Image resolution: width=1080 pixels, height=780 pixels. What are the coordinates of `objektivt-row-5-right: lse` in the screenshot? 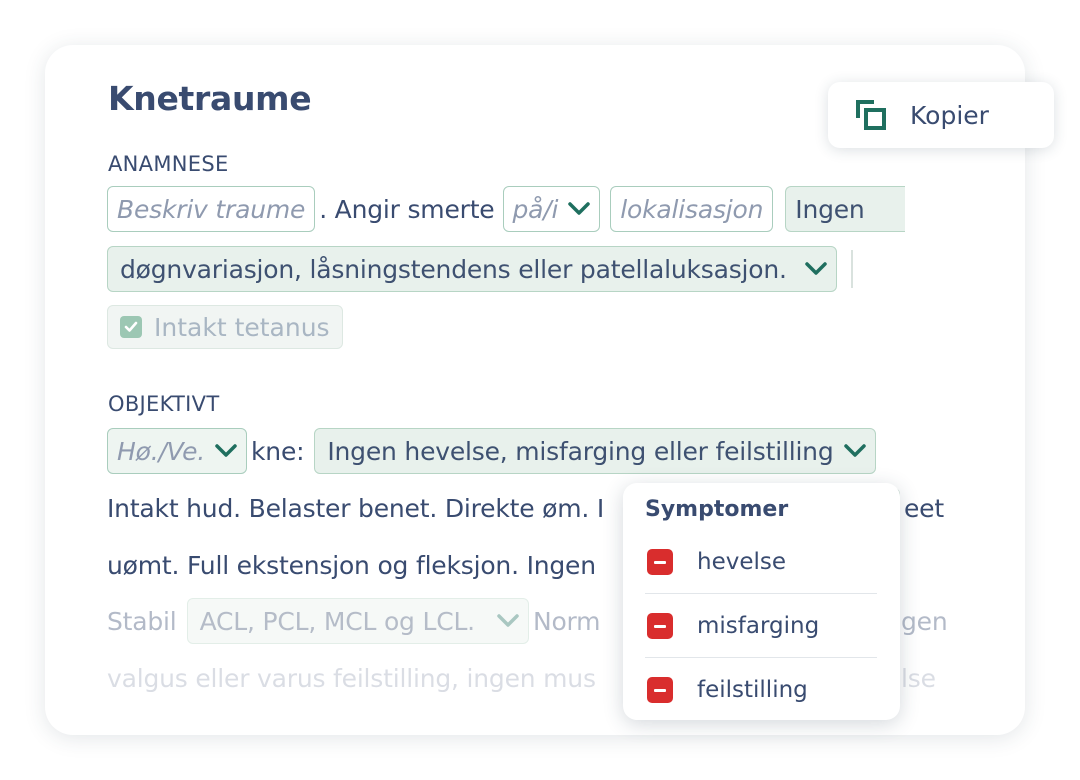 It's located at (918, 678).